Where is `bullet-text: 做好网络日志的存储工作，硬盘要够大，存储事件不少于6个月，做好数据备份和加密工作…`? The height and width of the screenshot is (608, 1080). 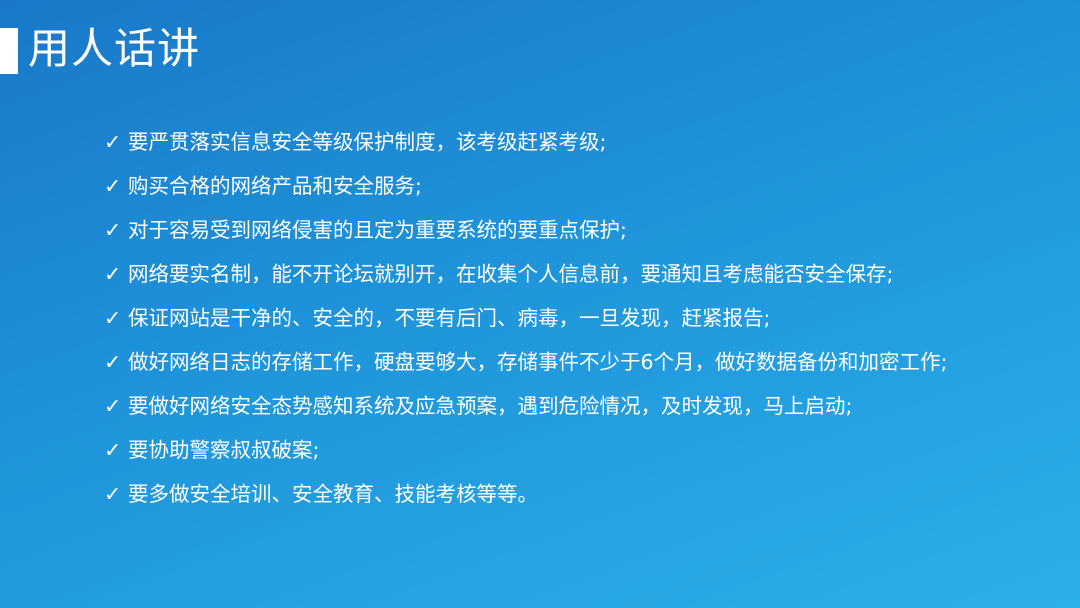
bullet-text: 做好网络日志的存储工作，硬盘要够大，存储事件不少于6个月，做好数据备份和加密工作… is located at coordinates (538, 362).